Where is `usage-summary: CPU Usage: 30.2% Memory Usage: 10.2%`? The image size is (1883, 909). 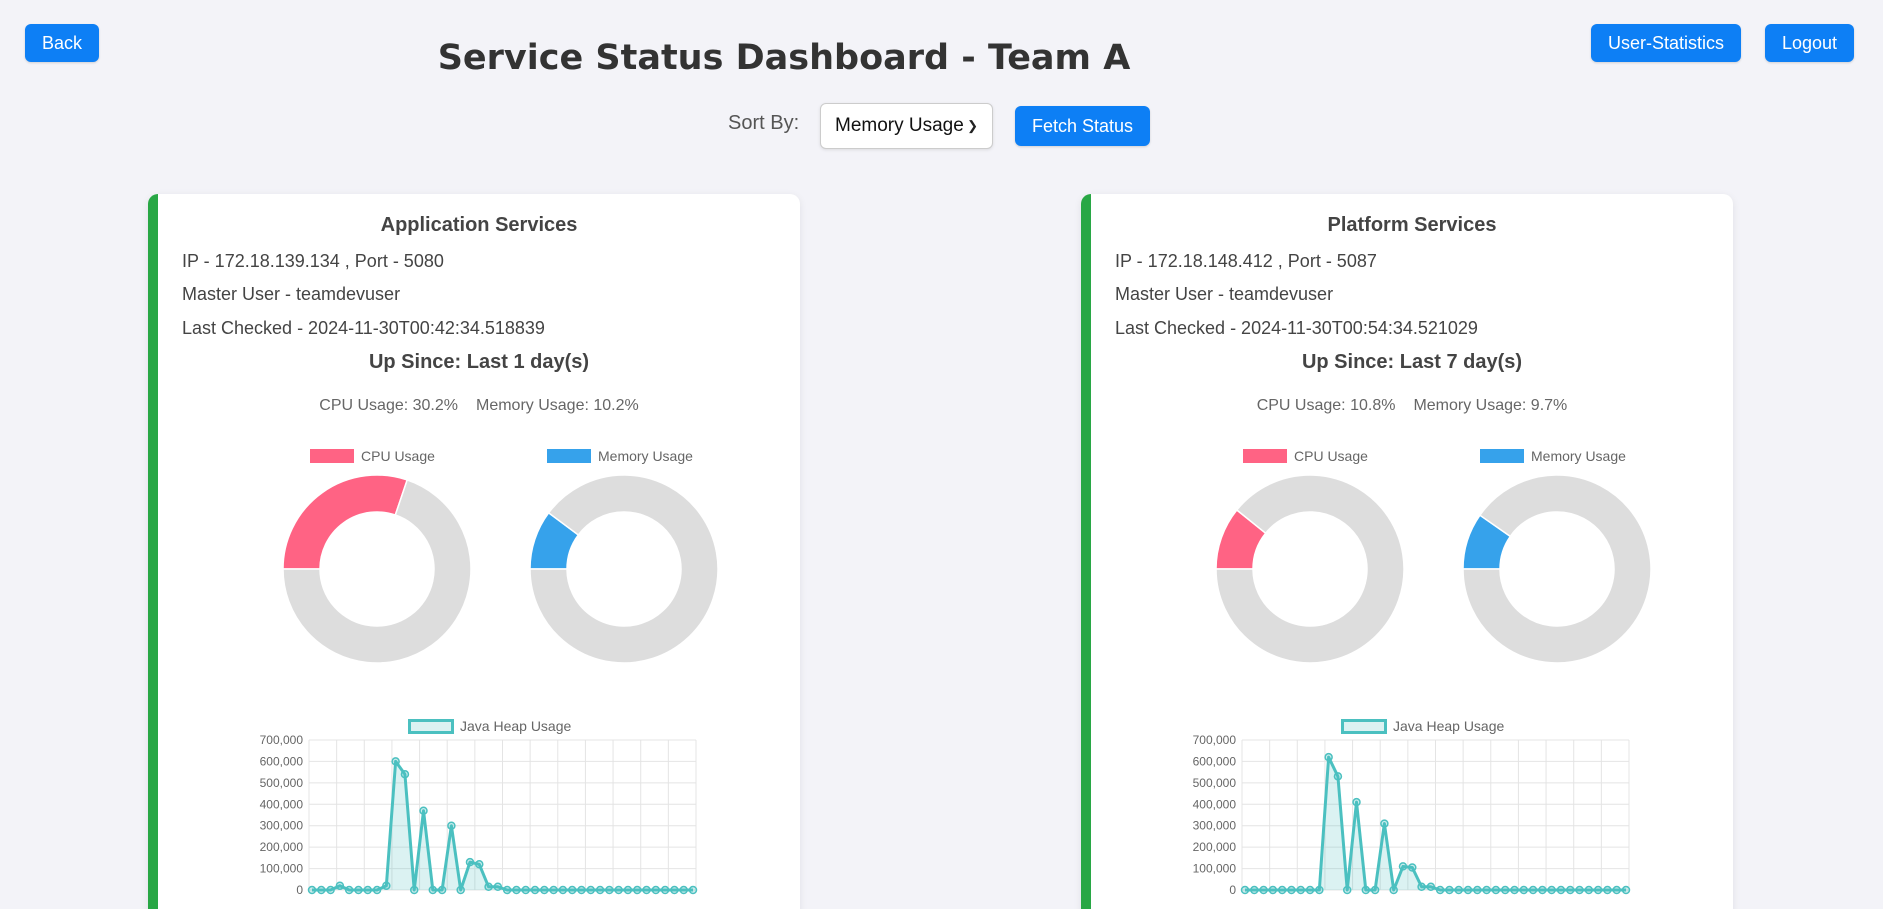
usage-summary: CPU Usage: 30.2% Memory Usage: 10.2% is located at coordinates (479, 406).